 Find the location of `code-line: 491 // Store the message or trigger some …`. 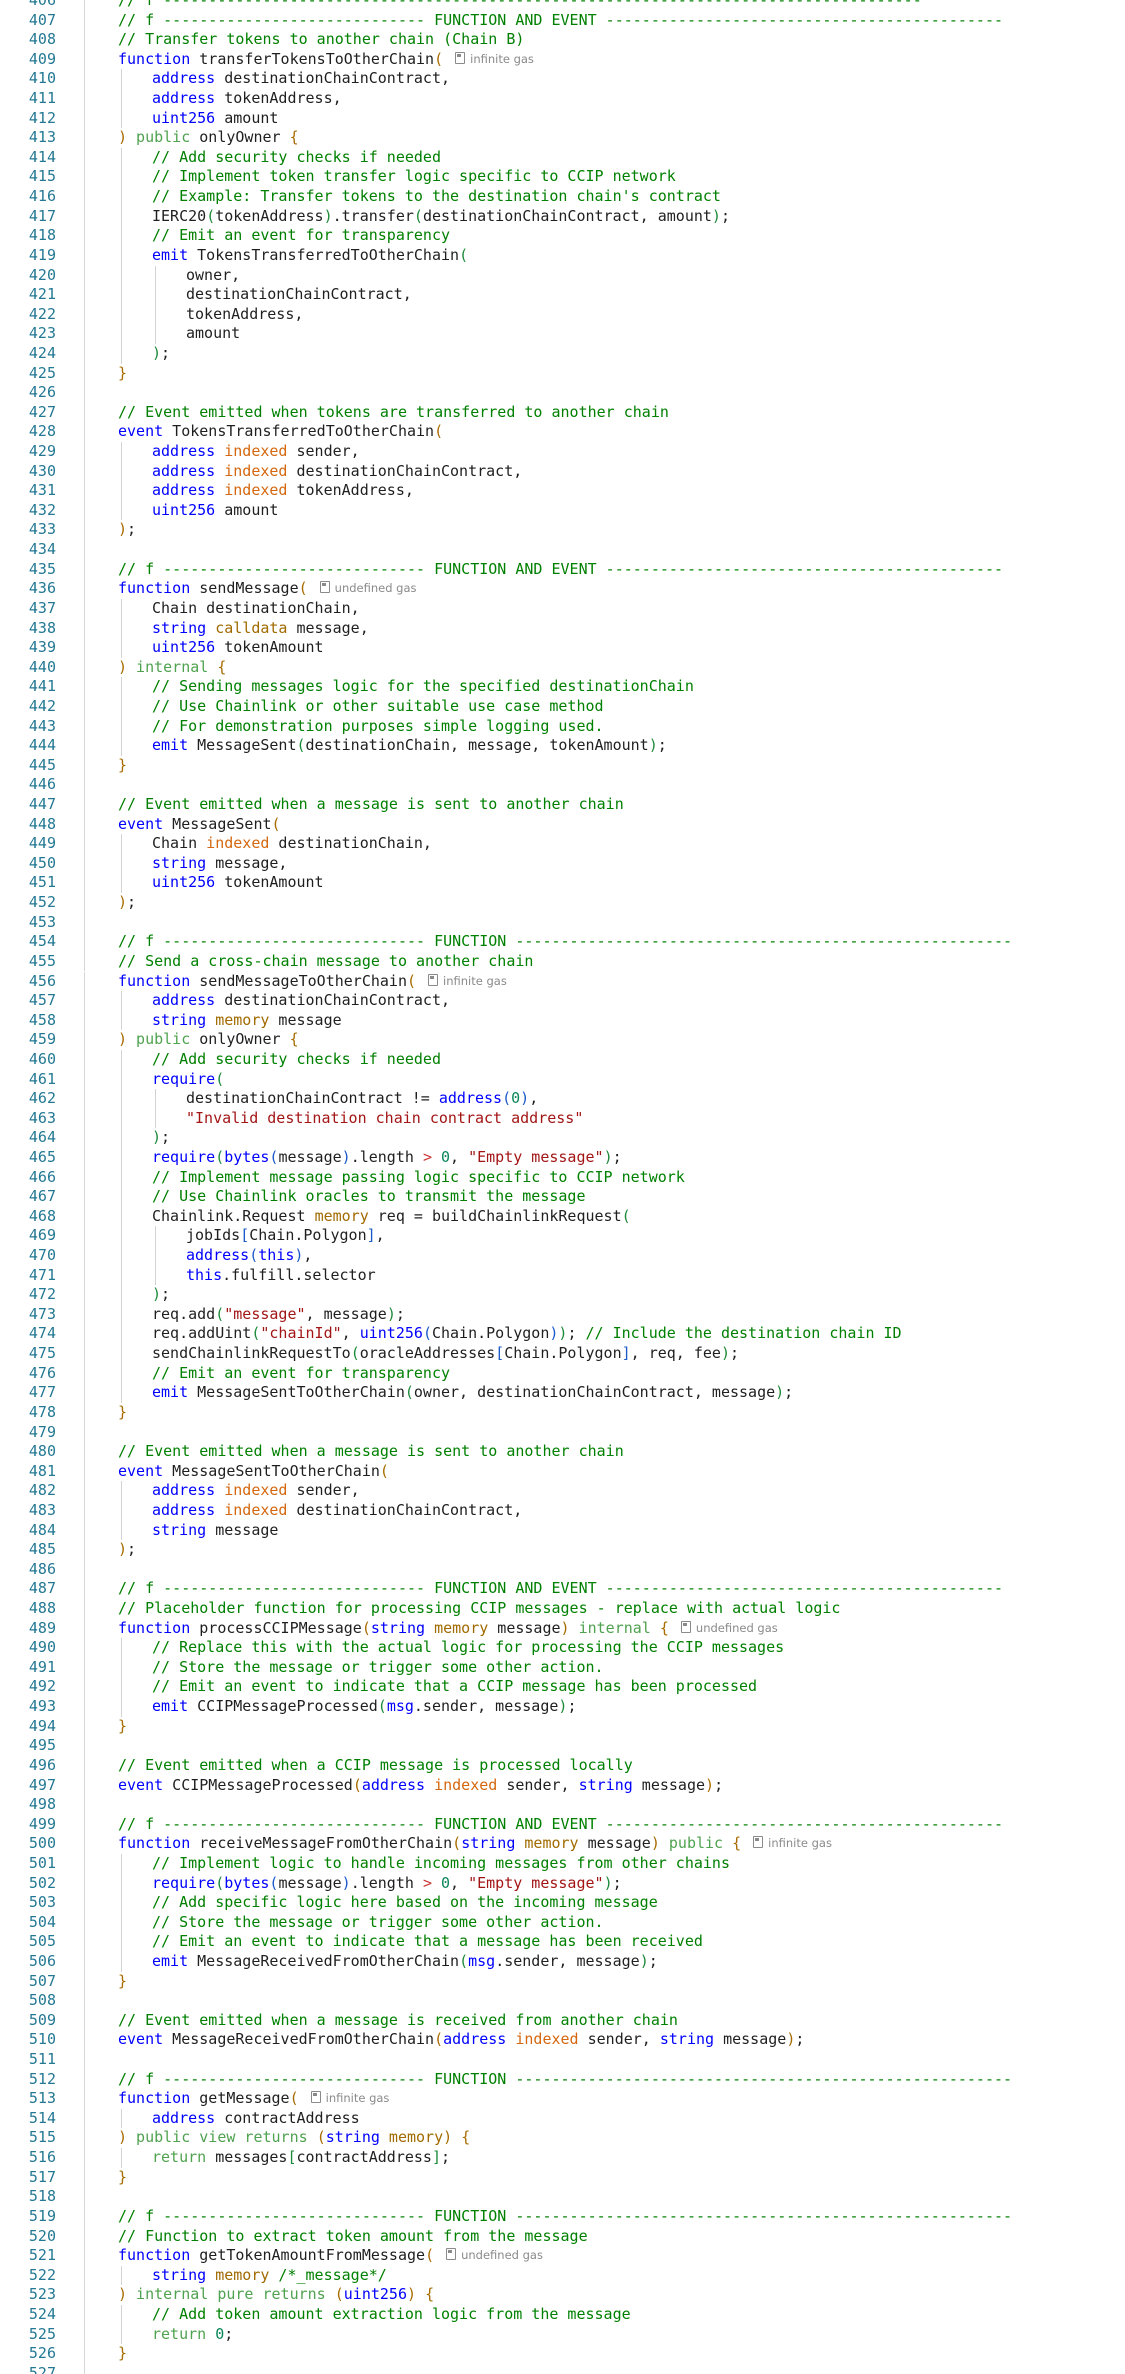

code-line: 491 // Store the message or trigger some … is located at coordinates (562, 1667).